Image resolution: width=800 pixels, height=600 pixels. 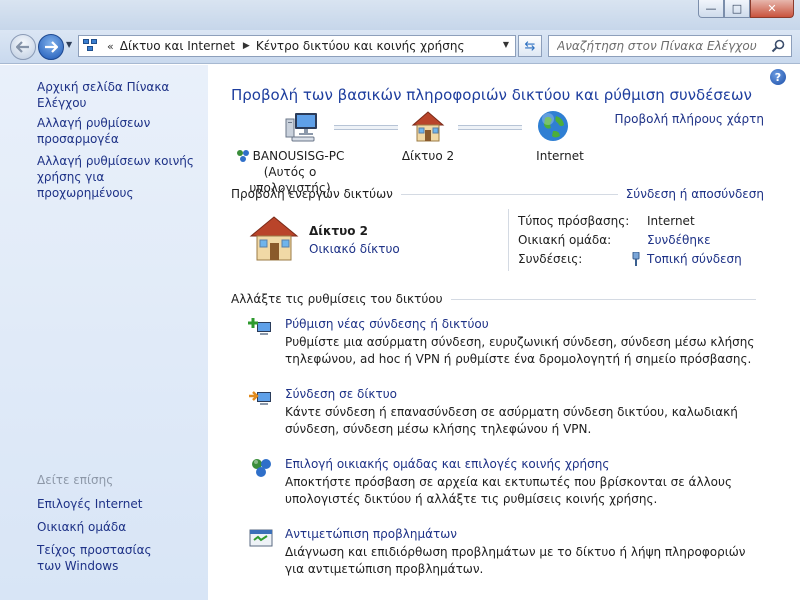 I want to click on local-connection-label: Τοπική σύνδεση, so click(x=694, y=259).